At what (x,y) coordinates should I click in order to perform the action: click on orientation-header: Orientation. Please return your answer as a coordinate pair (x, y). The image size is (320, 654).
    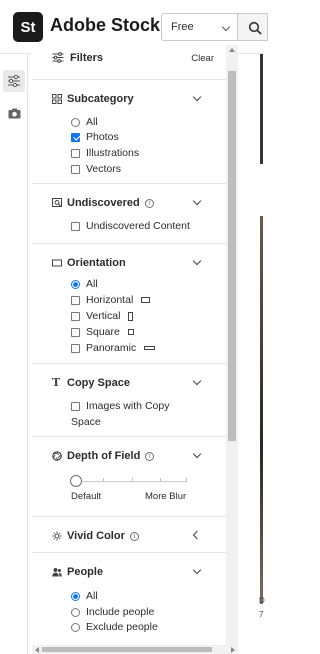
    Looking at the image, I should click on (89, 263).